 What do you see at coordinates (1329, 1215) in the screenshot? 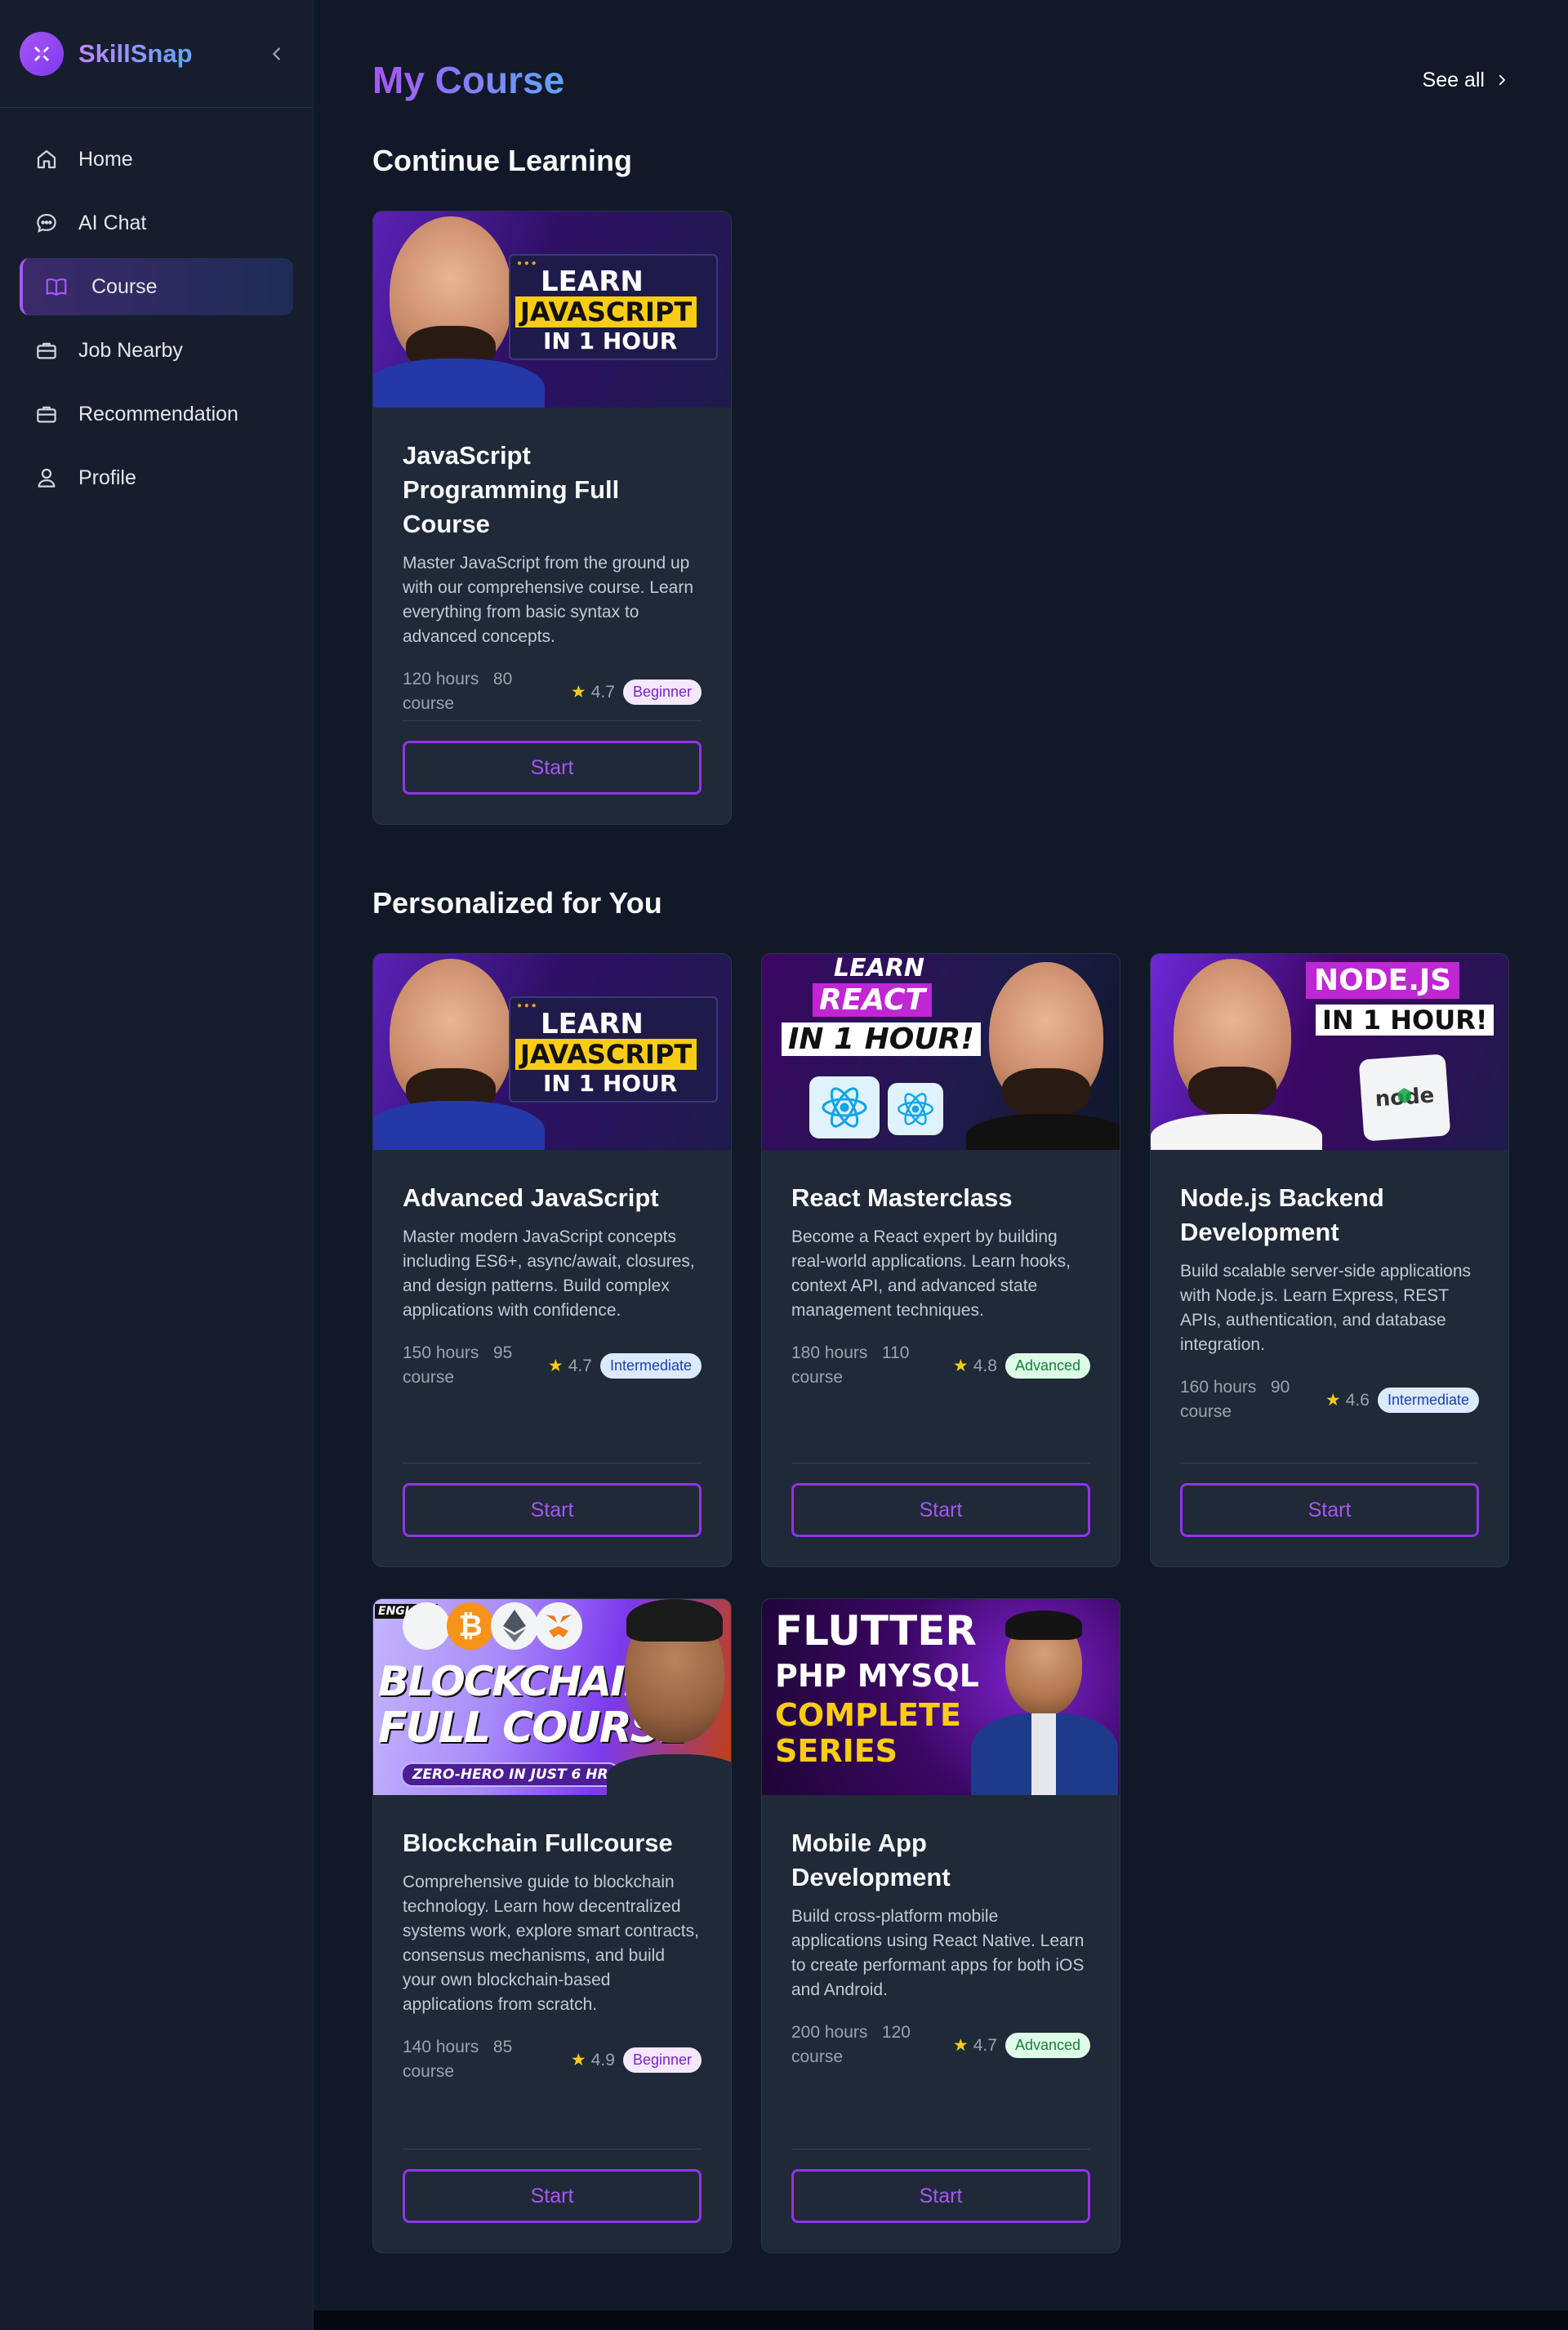
I see `course-title: Node.js Backend Development` at bounding box center [1329, 1215].